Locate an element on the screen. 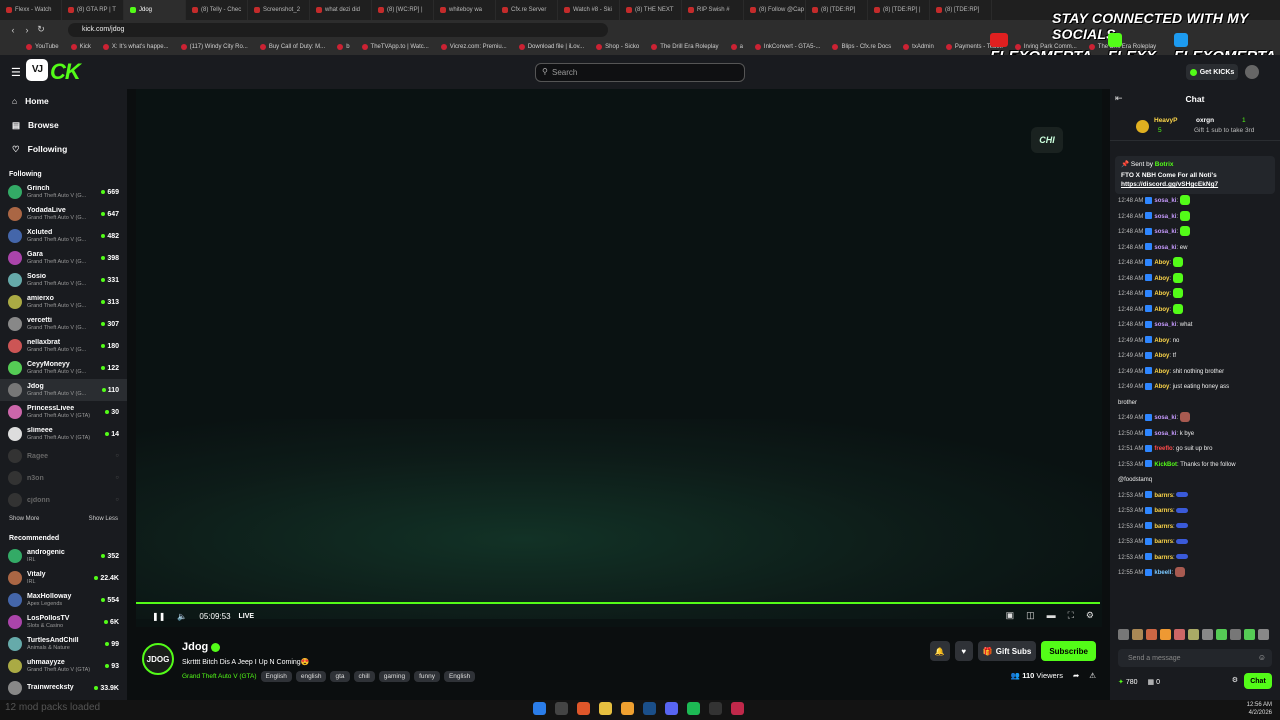 This screenshot has height=720, width=1280. offline-channel-item: cjdonn ○ is located at coordinates (63, 500).